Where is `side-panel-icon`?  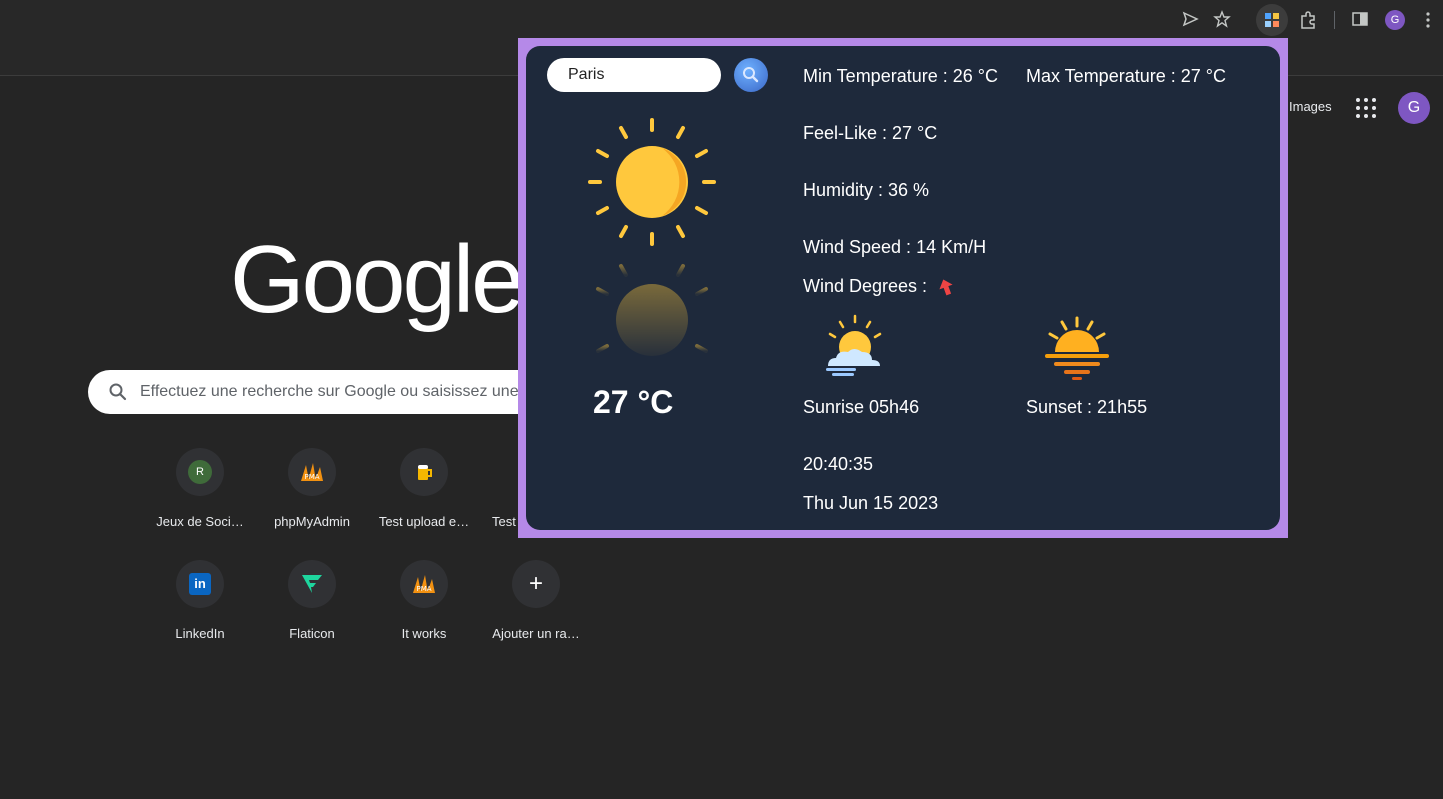
side-panel-icon is located at coordinates (1360, 20).